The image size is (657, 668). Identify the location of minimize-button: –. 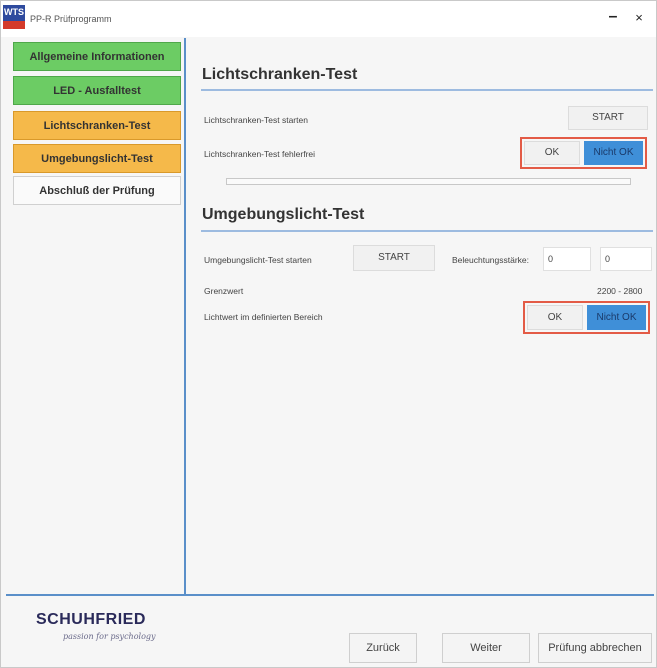
(613, 17).